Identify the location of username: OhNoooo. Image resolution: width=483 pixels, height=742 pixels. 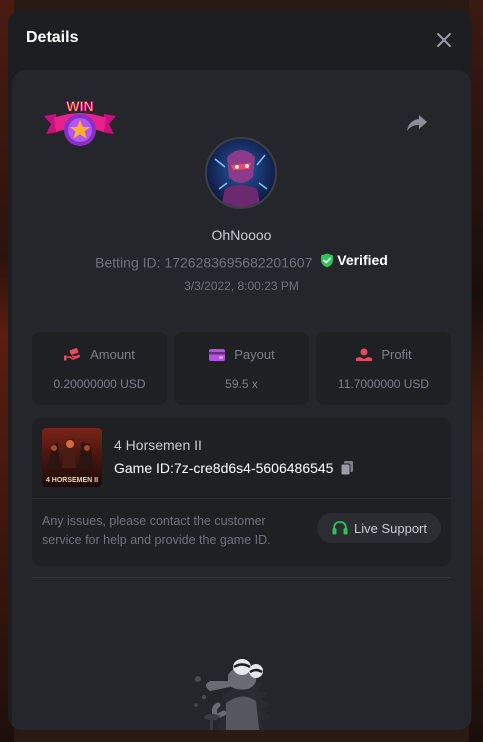
(241, 235).